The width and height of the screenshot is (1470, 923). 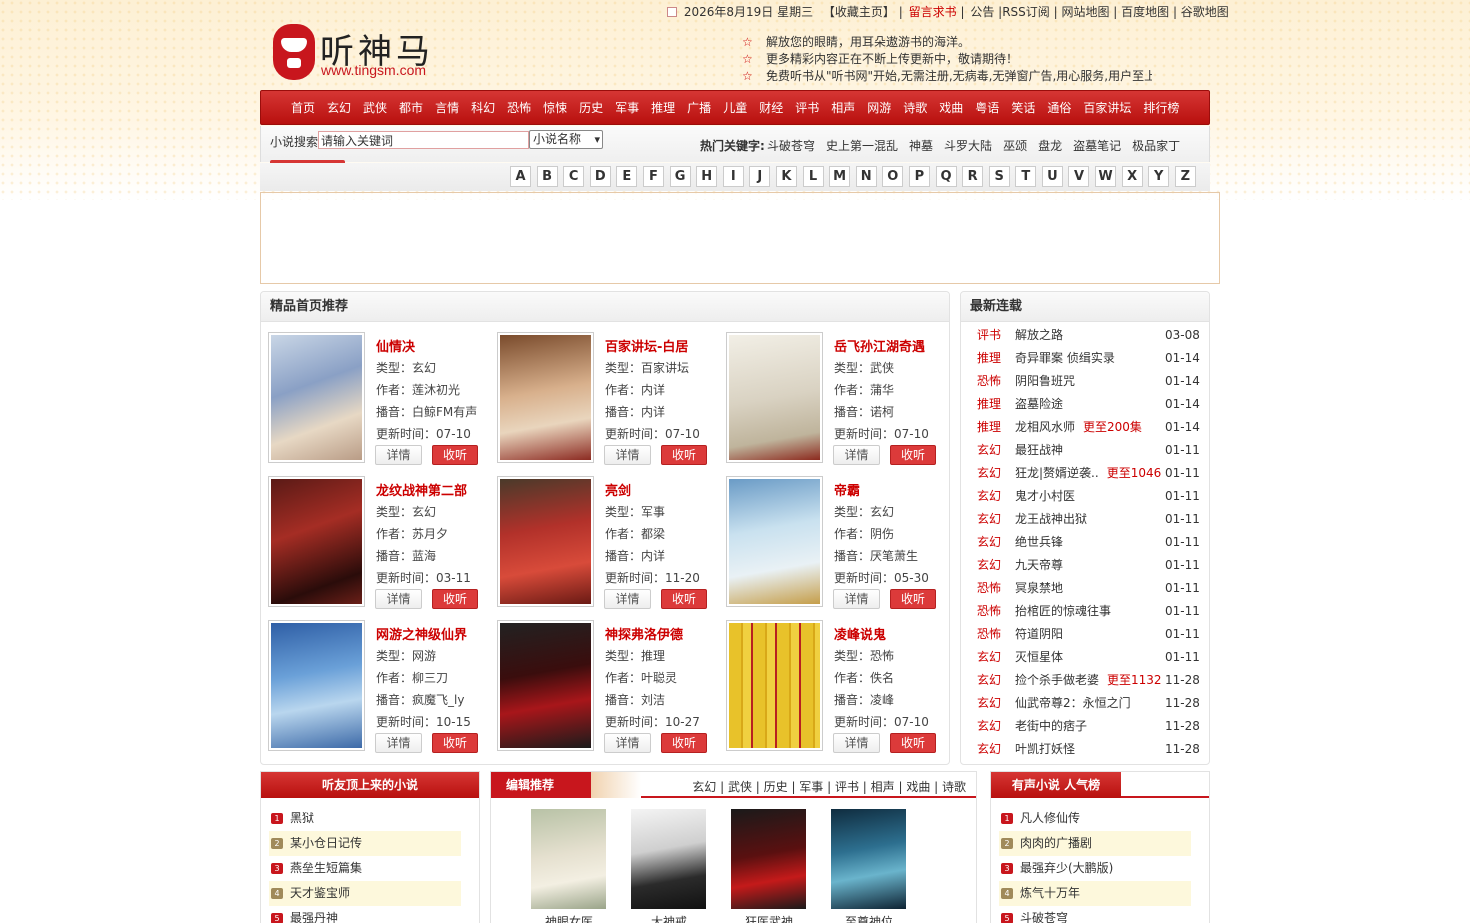 What do you see at coordinates (680, 176) in the screenshot?
I see `letter-button: G` at bounding box center [680, 176].